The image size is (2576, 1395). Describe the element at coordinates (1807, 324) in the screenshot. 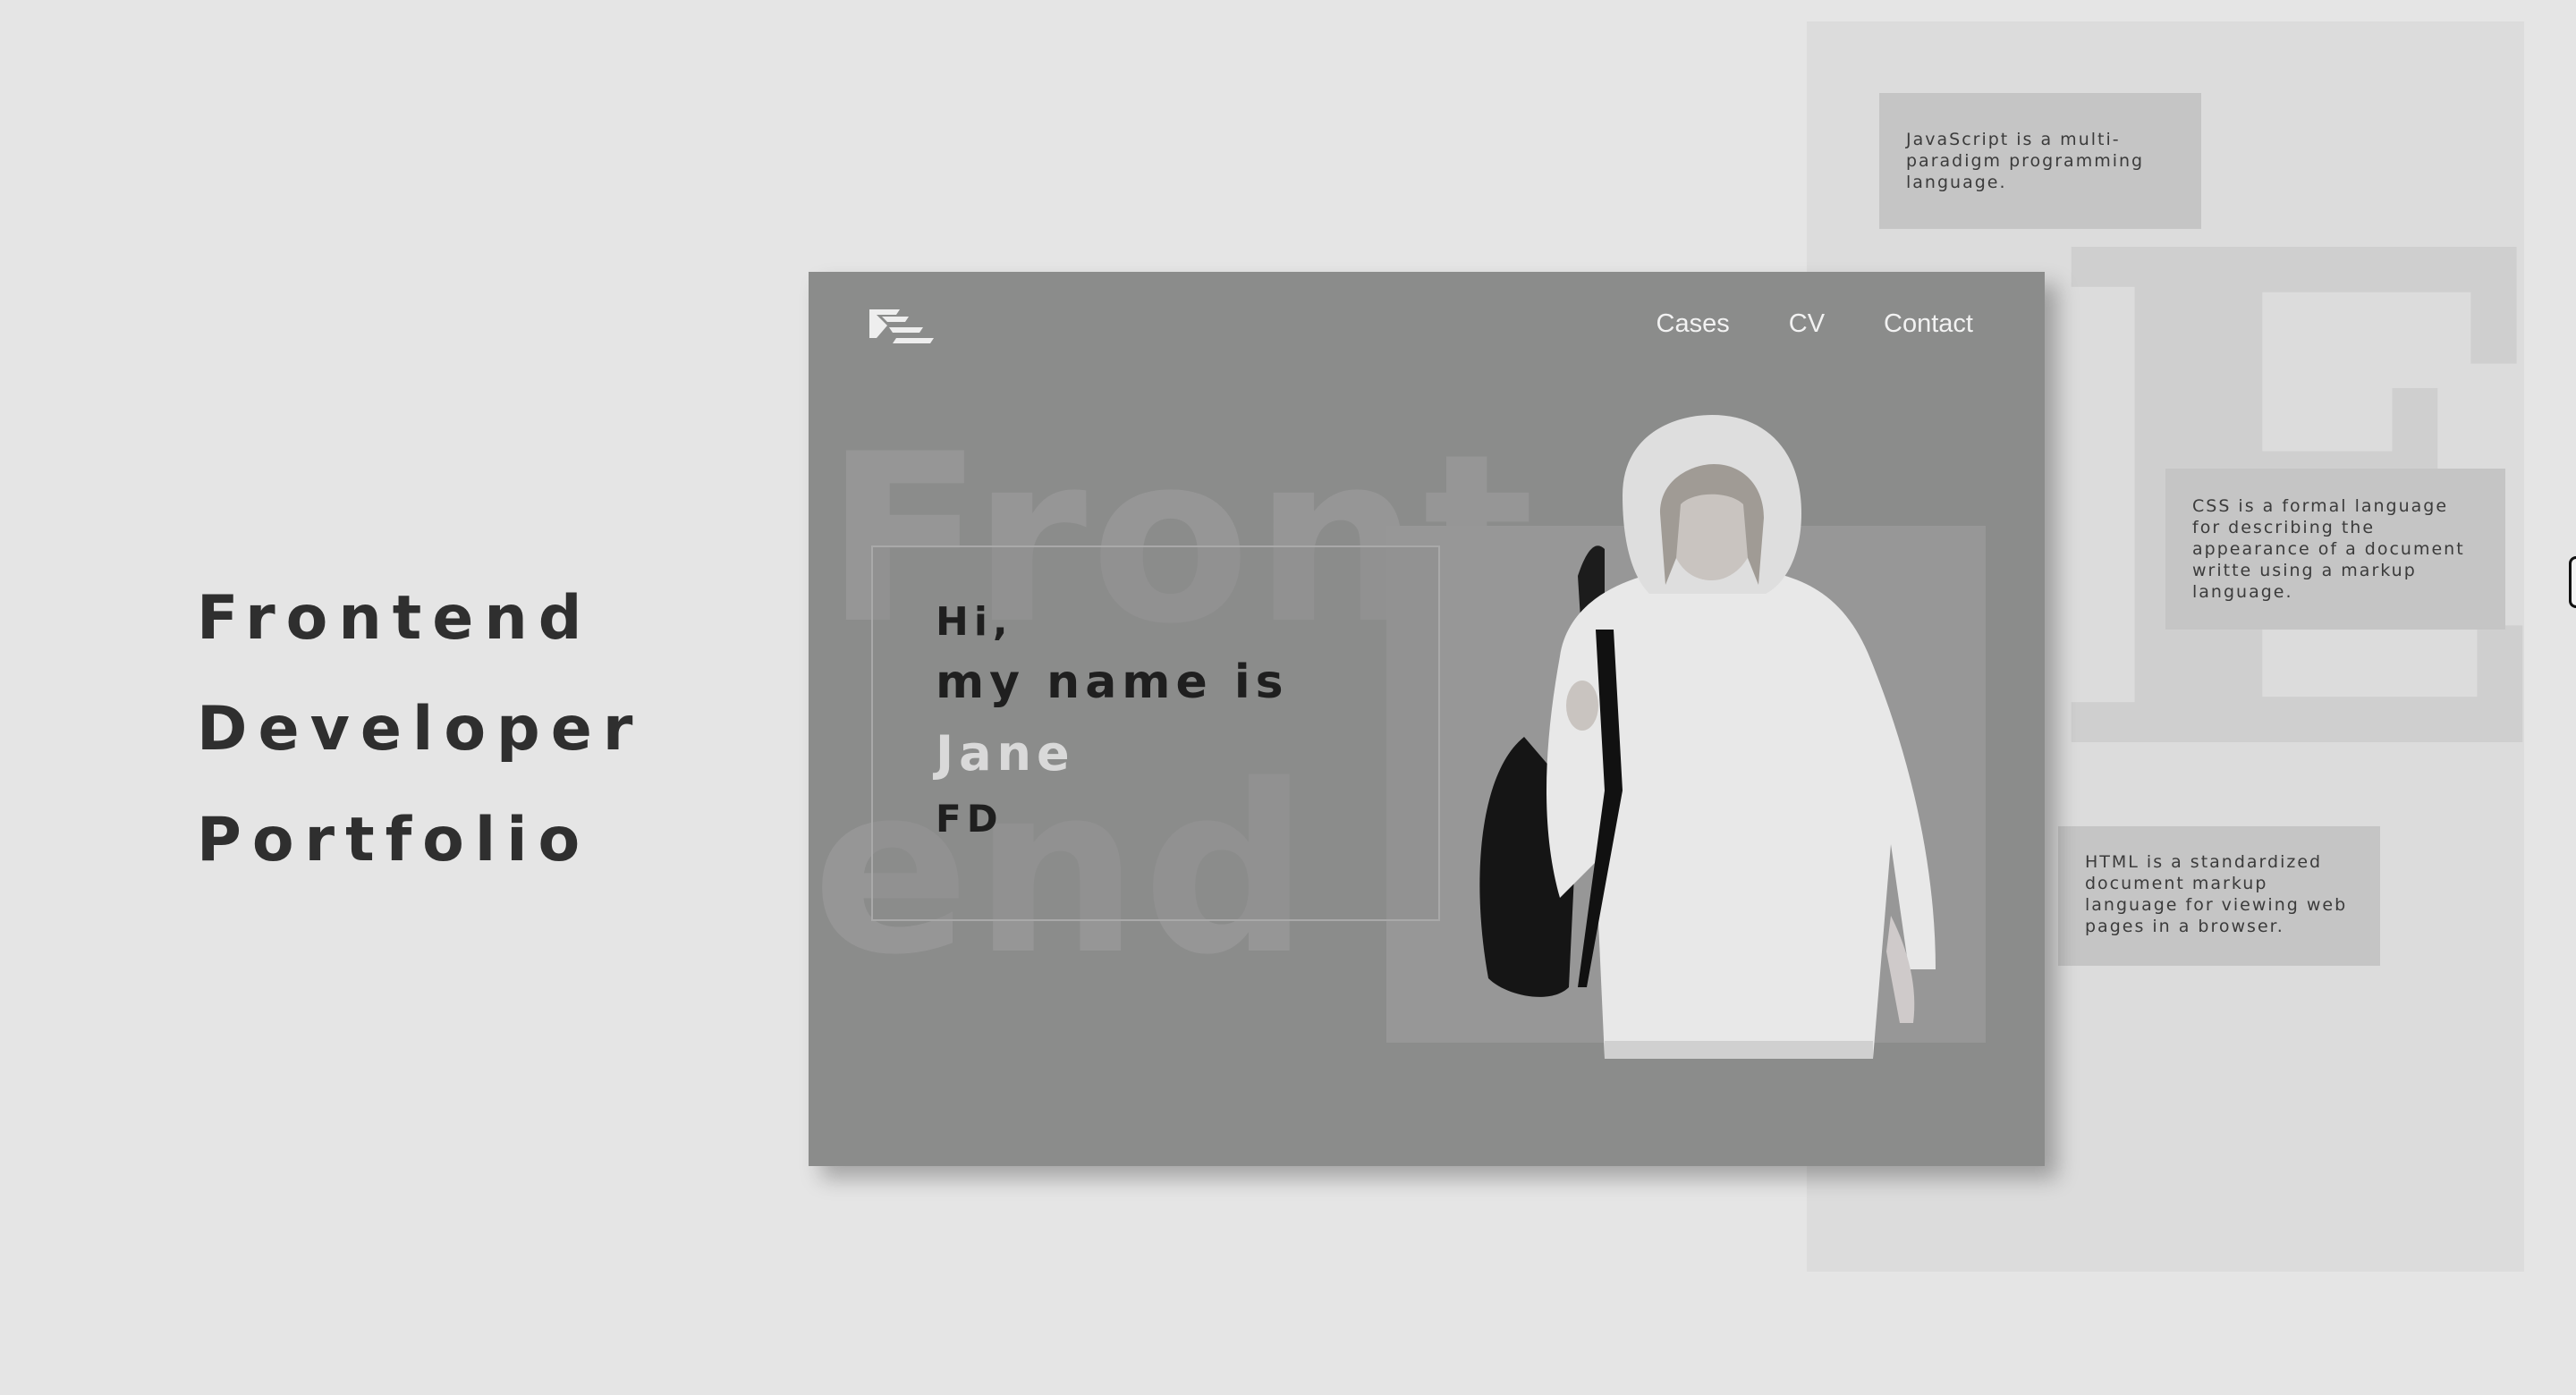

I see `nav-cv-link: CV` at that location.